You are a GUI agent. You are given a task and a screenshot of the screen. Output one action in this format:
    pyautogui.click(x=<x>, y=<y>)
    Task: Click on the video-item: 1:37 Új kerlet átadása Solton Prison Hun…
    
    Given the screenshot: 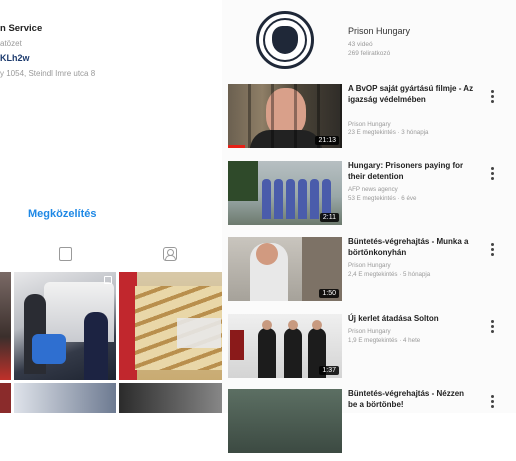 What is the action you would take?
    pyautogui.click(x=372, y=350)
    